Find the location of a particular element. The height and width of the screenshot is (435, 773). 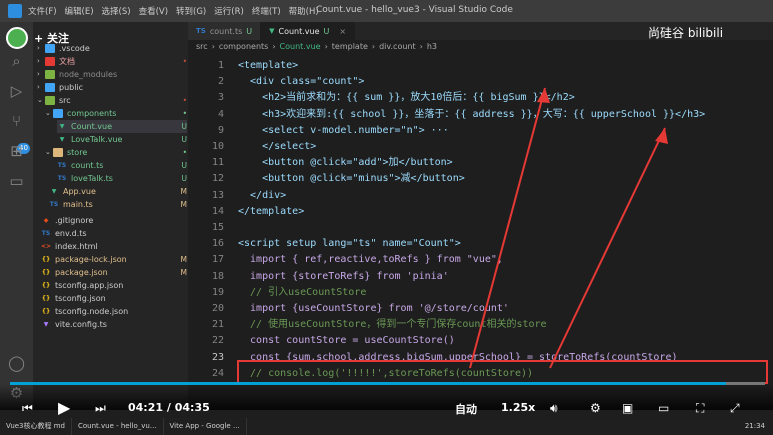

line-number: 12 is located at coordinates (217, 179).